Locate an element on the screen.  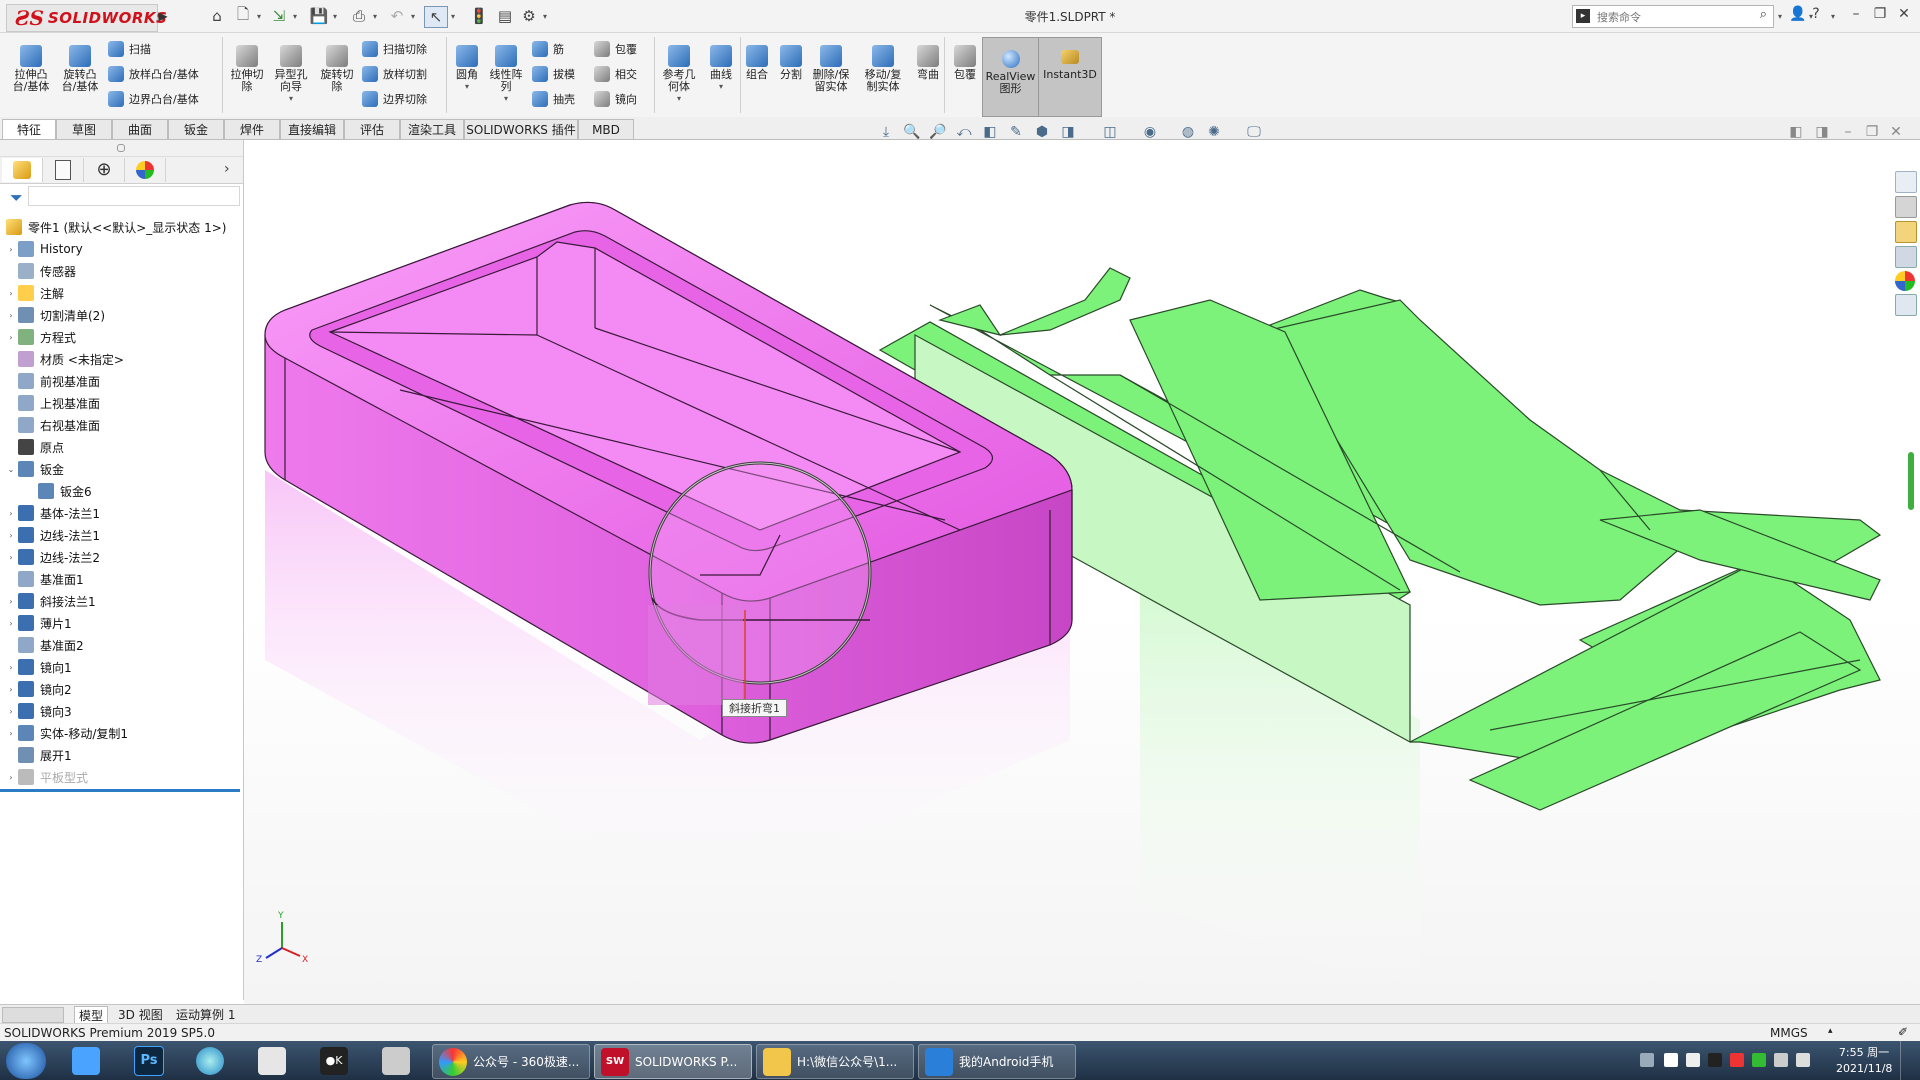
status-help-icon: ✐ is located at coordinates (1903, 1032).